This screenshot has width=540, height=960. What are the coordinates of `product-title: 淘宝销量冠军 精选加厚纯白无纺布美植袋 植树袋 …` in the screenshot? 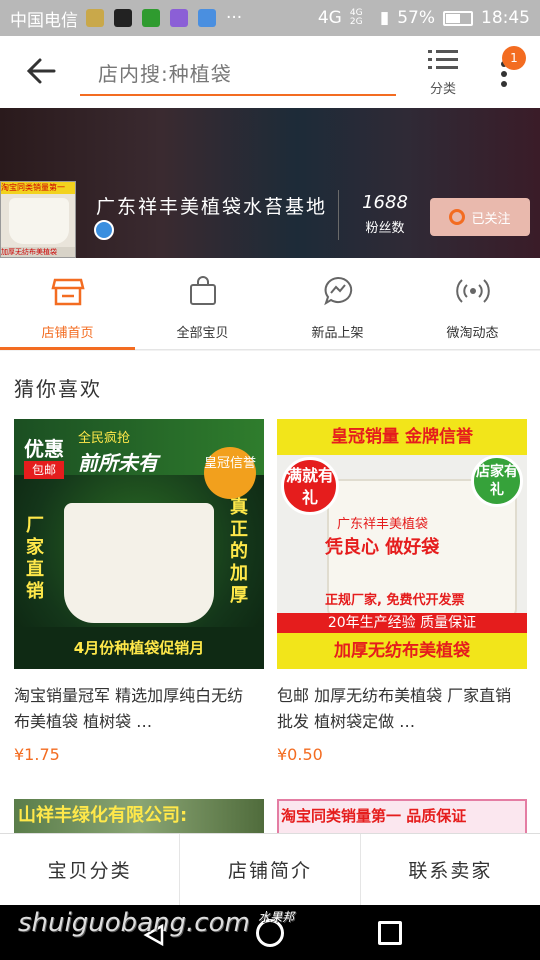 It's located at (129, 708).